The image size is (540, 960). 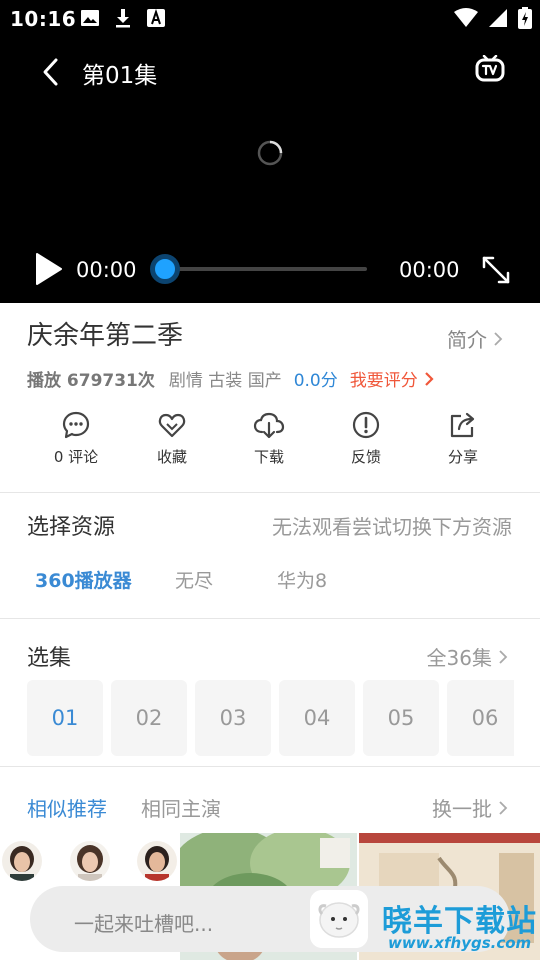 What do you see at coordinates (76, 442) in the screenshot?
I see `comment-button: 0 评论` at bounding box center [76, 442].